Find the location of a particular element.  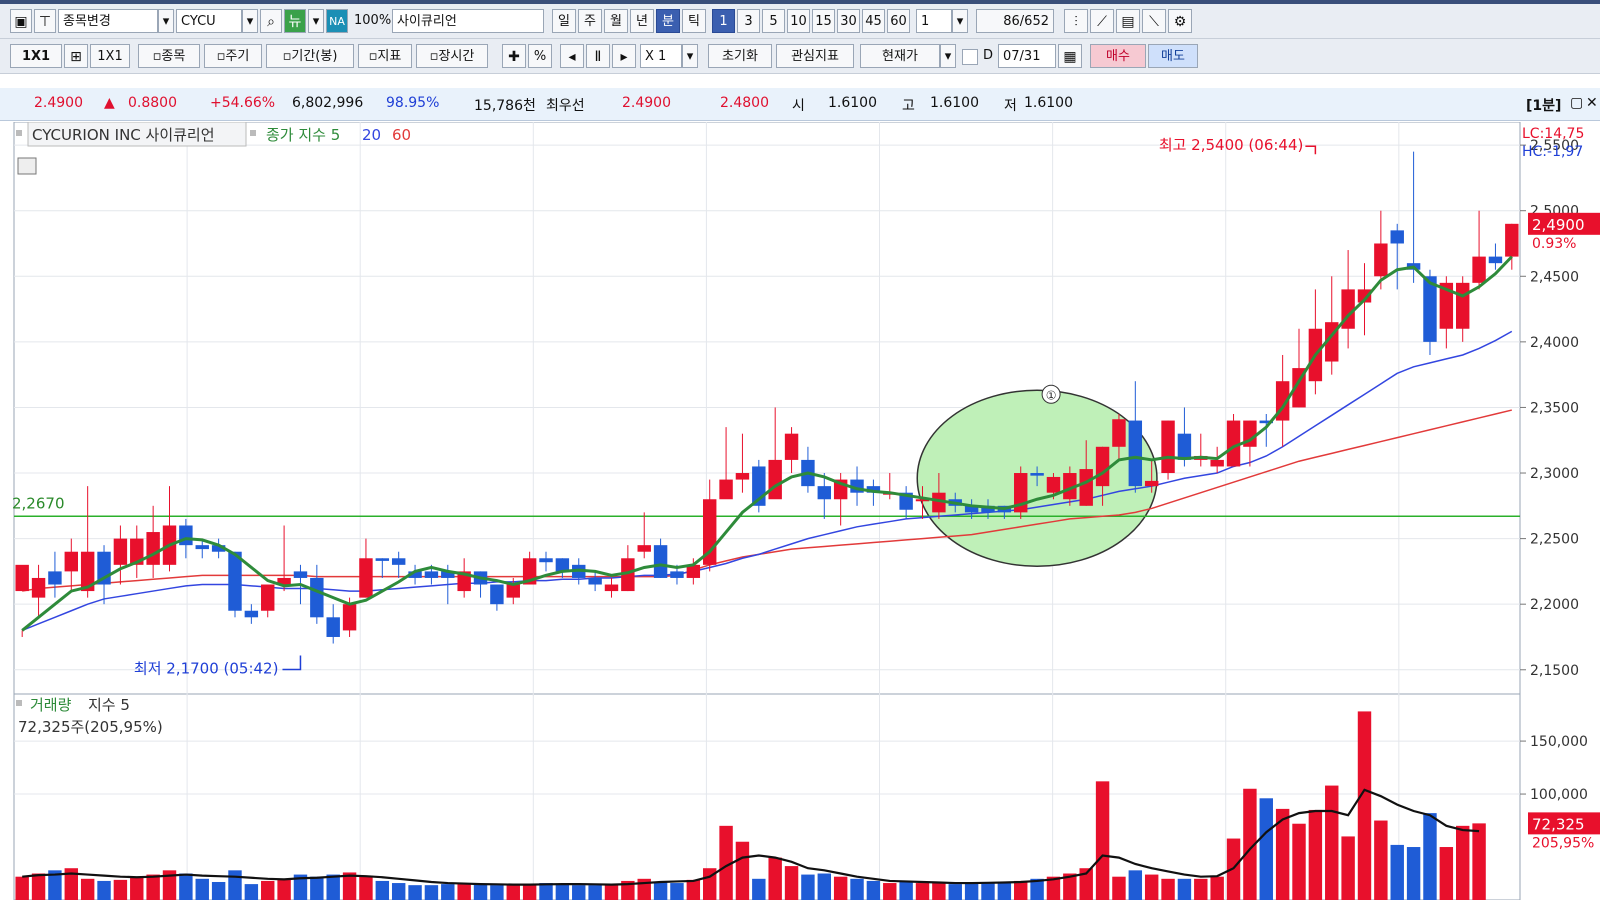

search-icon: ⌕ is located at coordinates (271, 21).